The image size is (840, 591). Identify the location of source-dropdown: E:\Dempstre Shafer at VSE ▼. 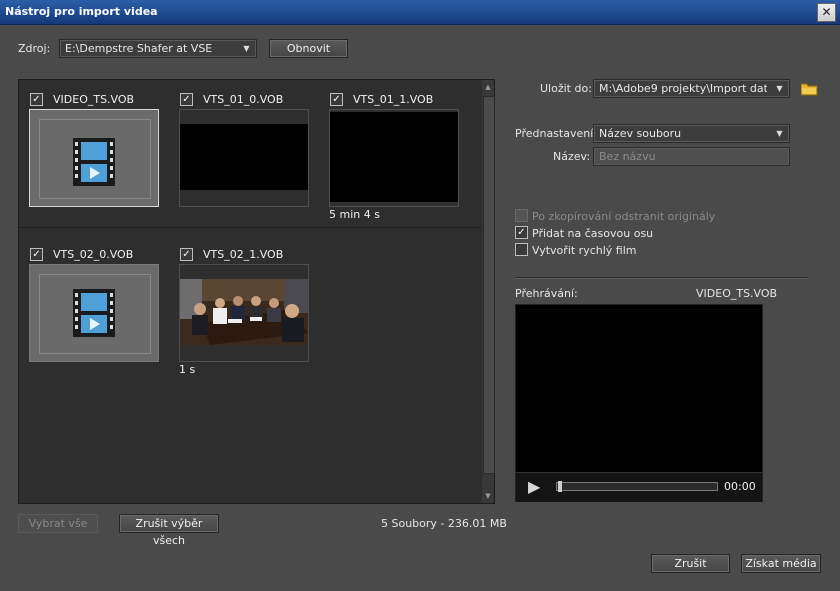
(158, 48).